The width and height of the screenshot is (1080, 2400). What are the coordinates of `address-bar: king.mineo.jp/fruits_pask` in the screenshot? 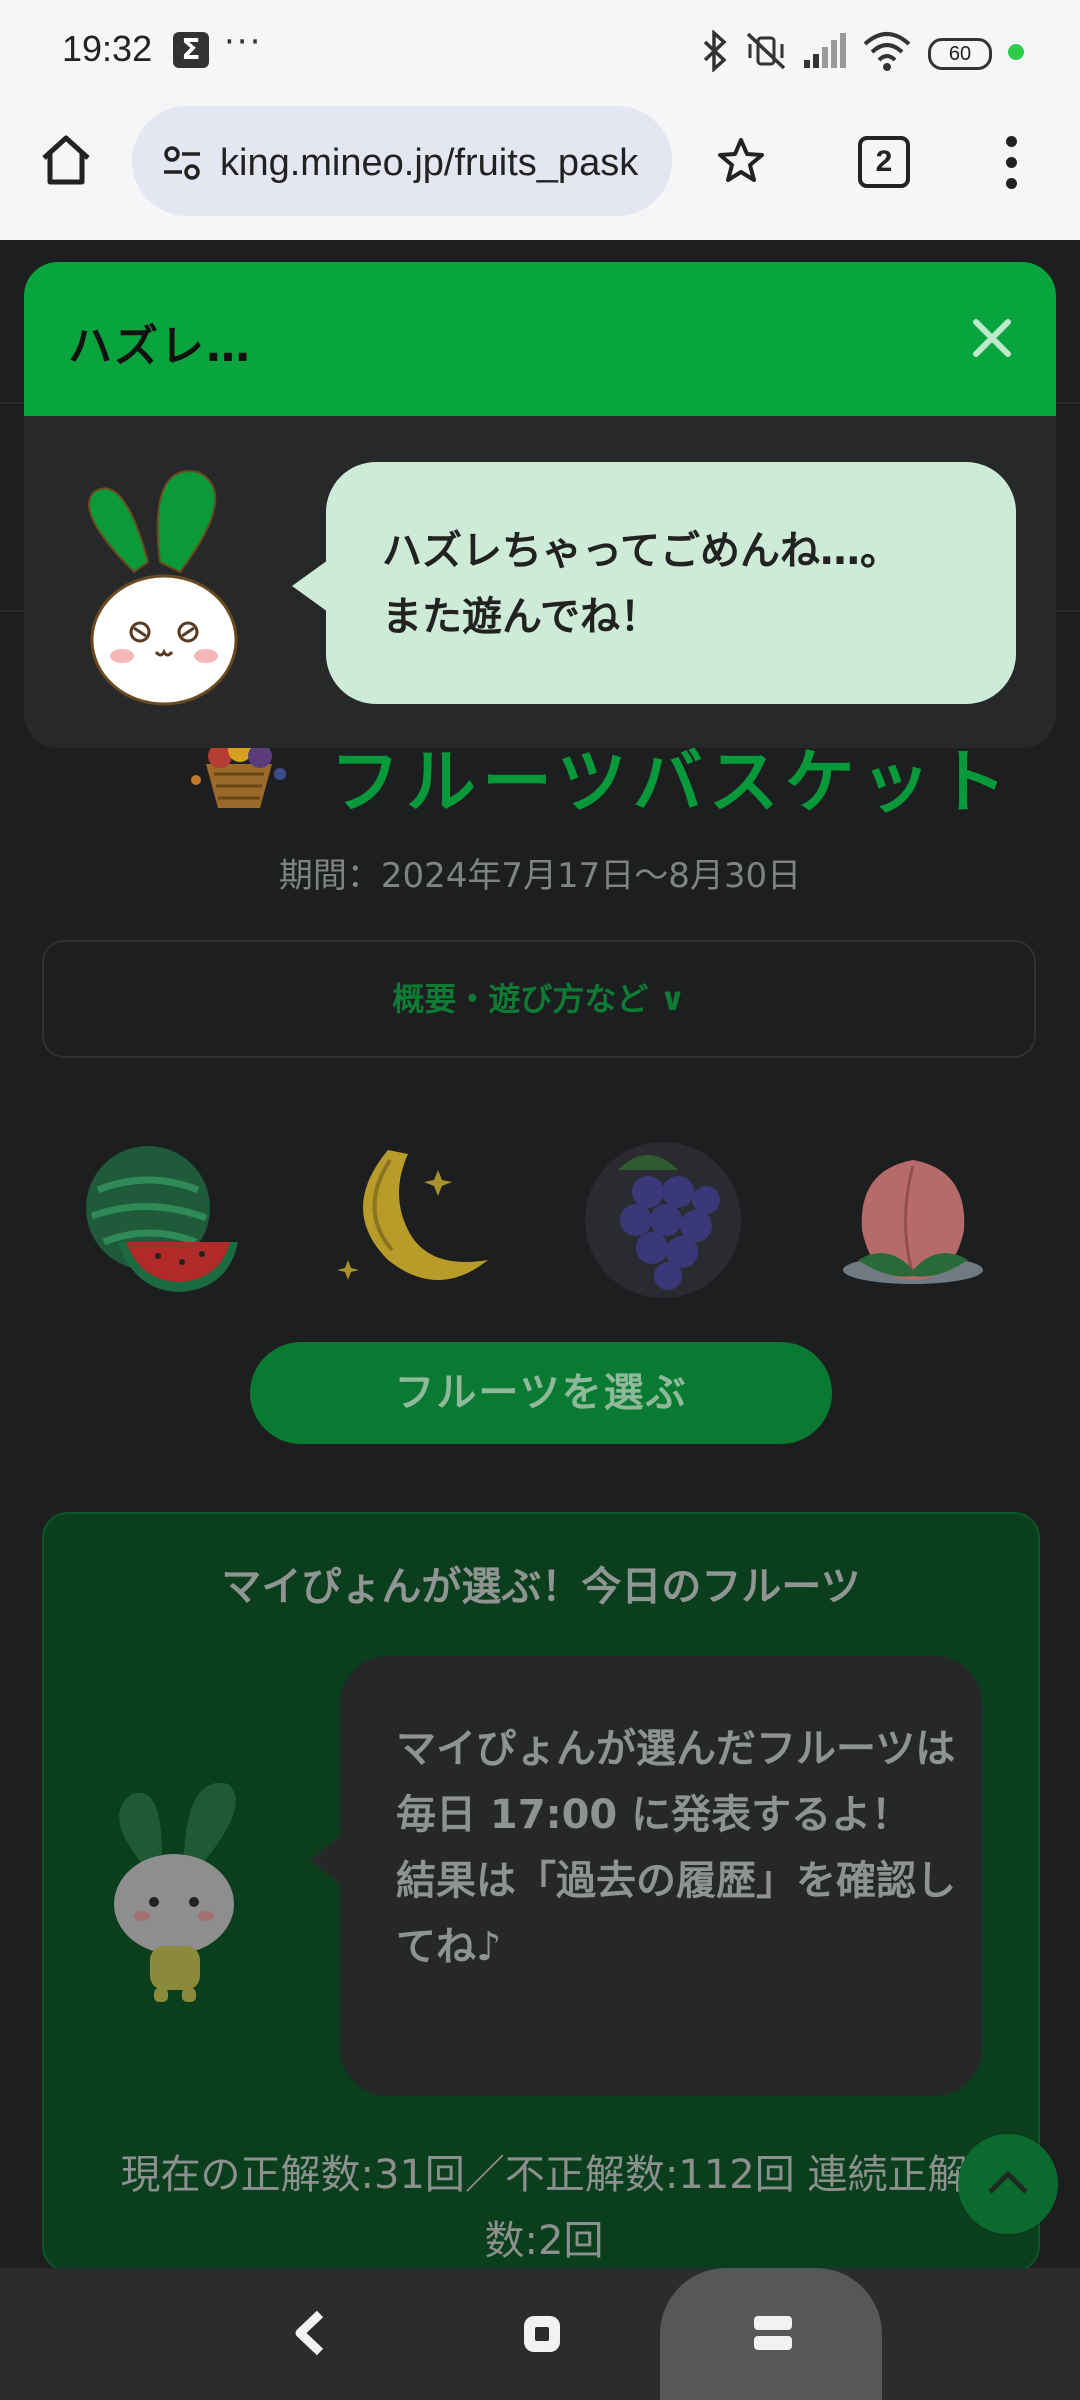 It's located at (402, 161).